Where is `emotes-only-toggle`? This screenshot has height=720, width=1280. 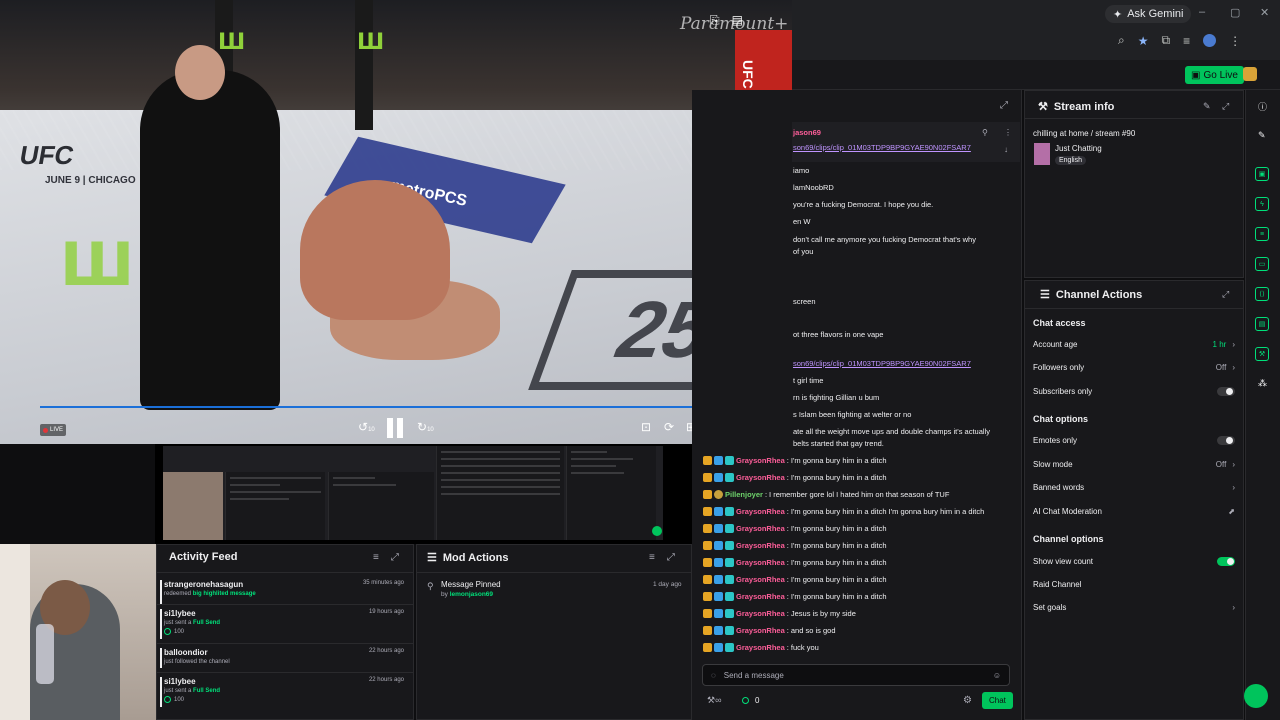 emotes-only-toggle is located at coordinates (1226, 440).